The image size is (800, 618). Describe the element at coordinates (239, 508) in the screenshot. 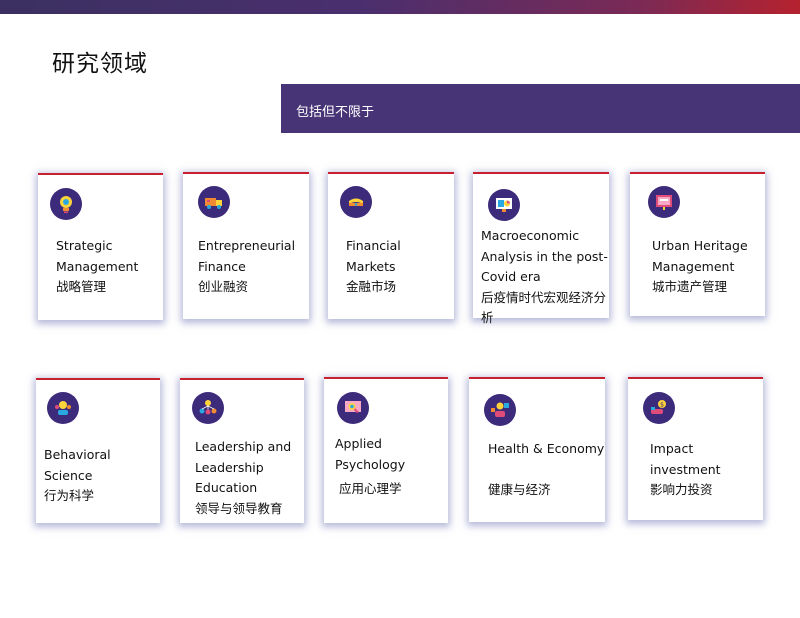

I see `card-title-cn: 领导与领导教育` at that location.